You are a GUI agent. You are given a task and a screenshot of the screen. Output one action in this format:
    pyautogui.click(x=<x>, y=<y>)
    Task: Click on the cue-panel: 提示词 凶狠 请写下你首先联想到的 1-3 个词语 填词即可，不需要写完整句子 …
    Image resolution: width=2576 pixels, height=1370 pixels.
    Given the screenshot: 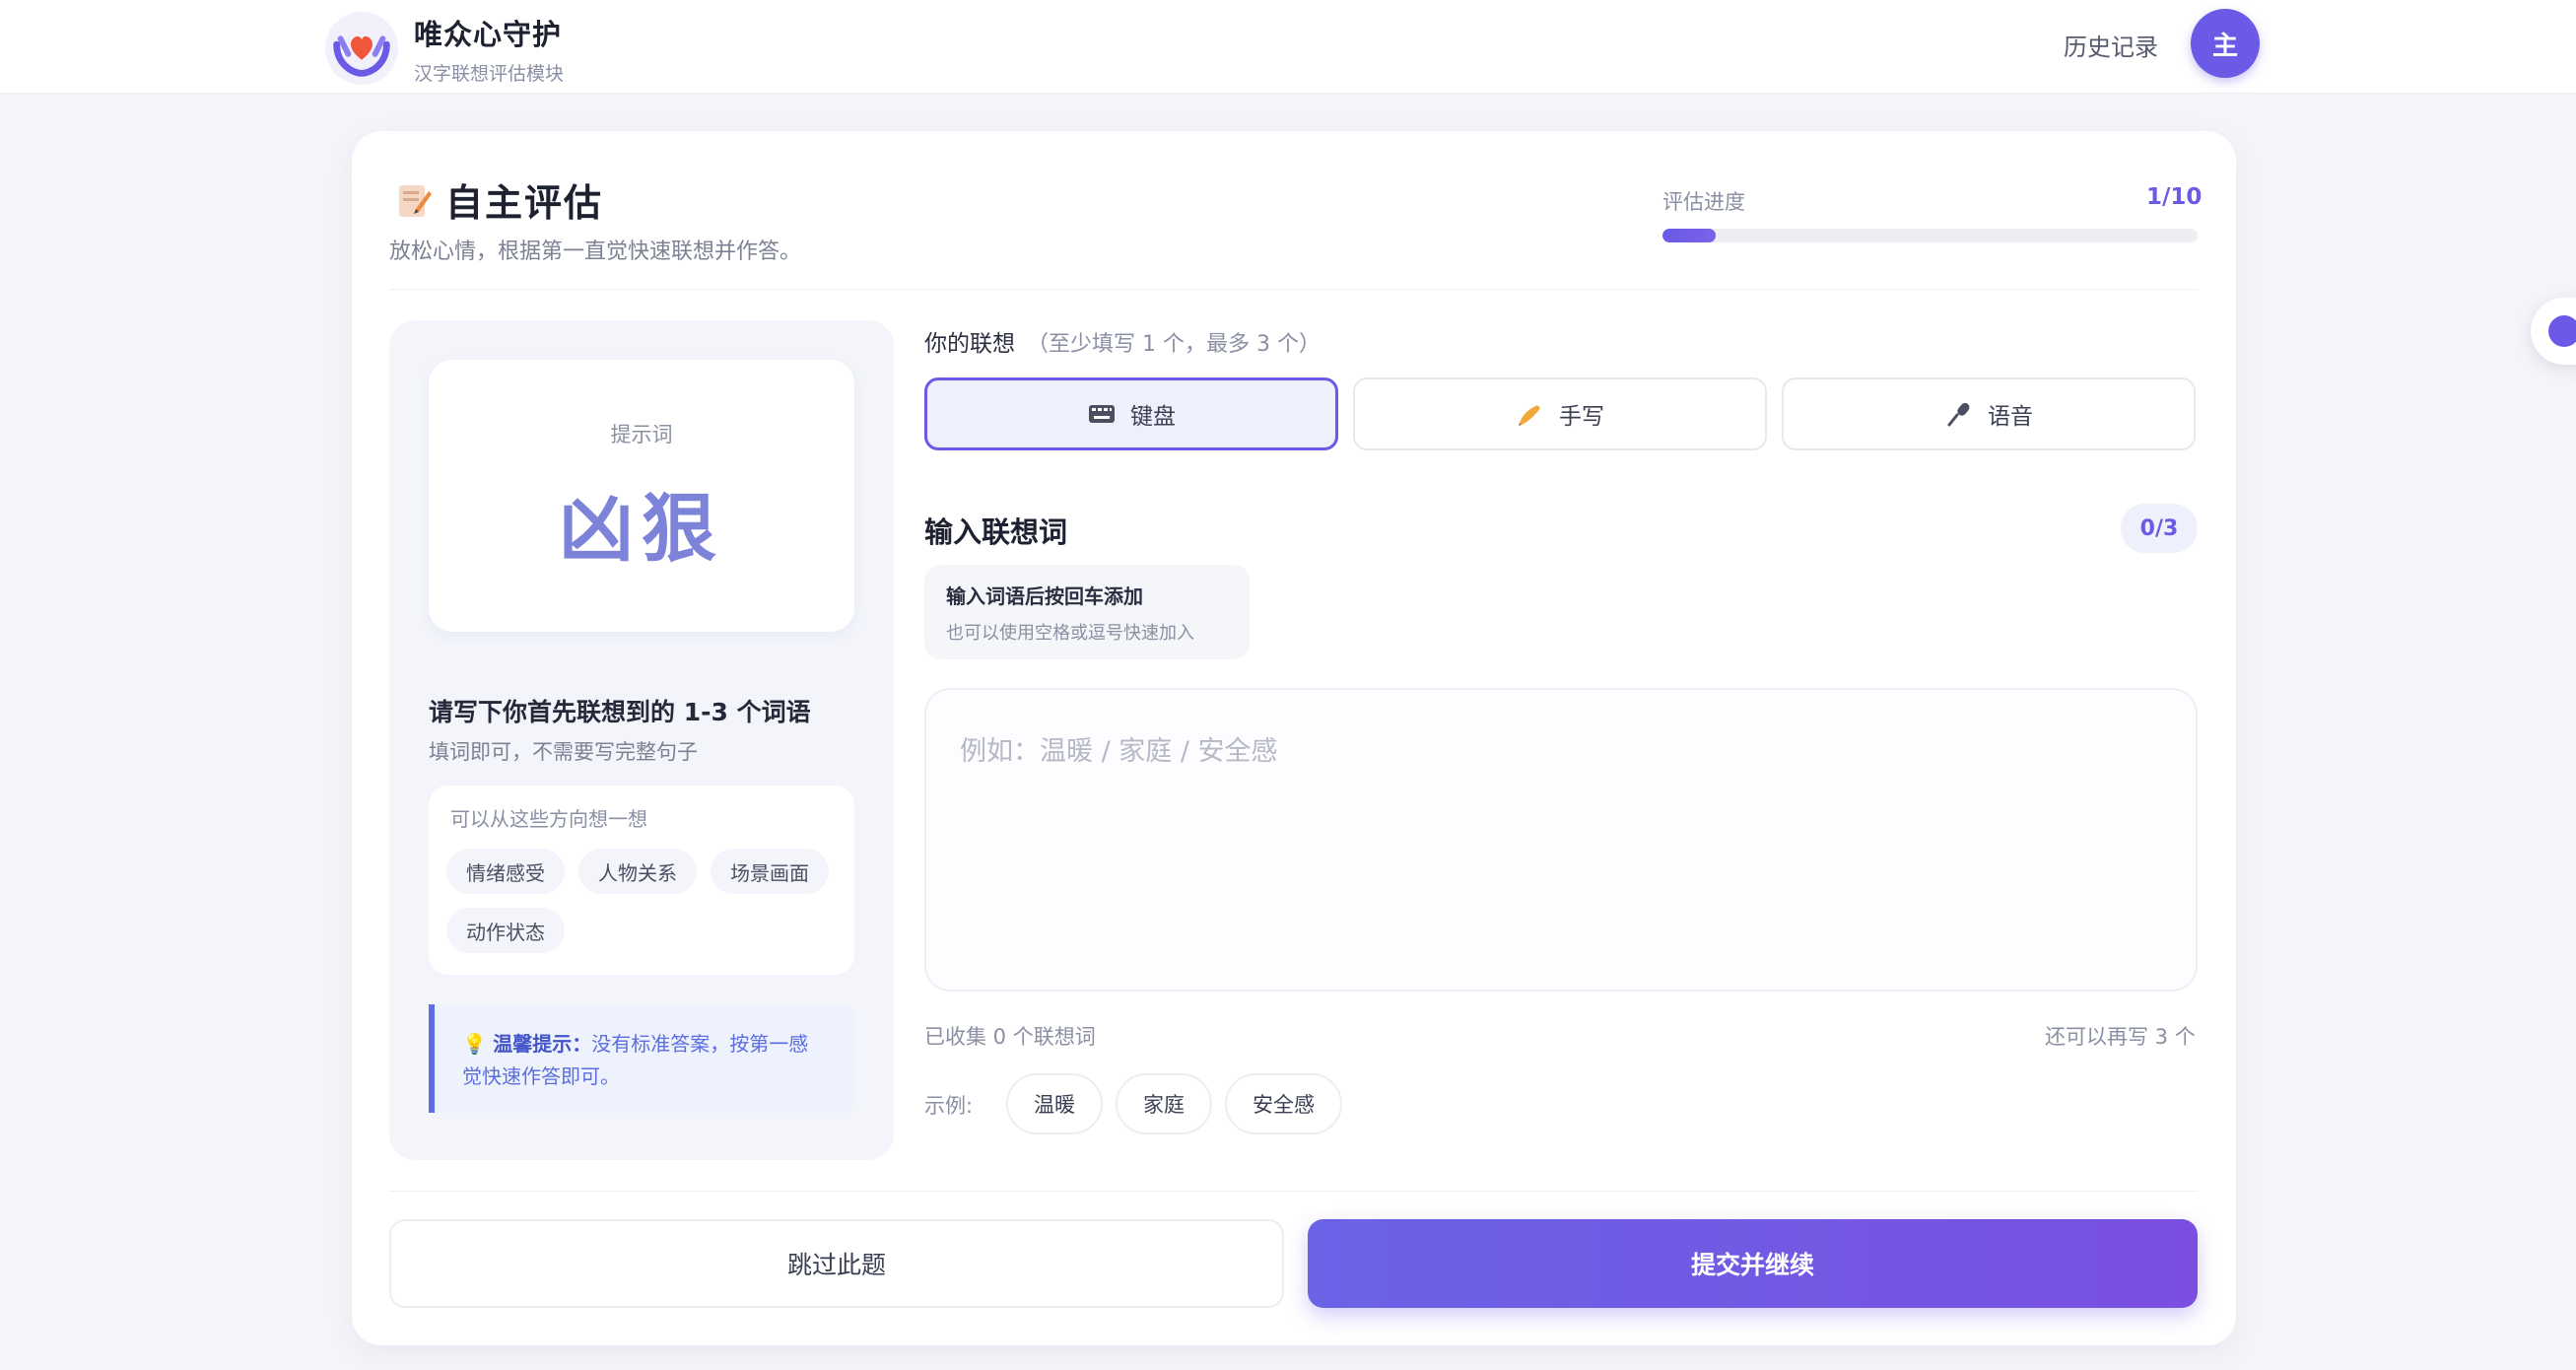 What is the action you would take?
    pyautogui.click(x=641, y=740)
    